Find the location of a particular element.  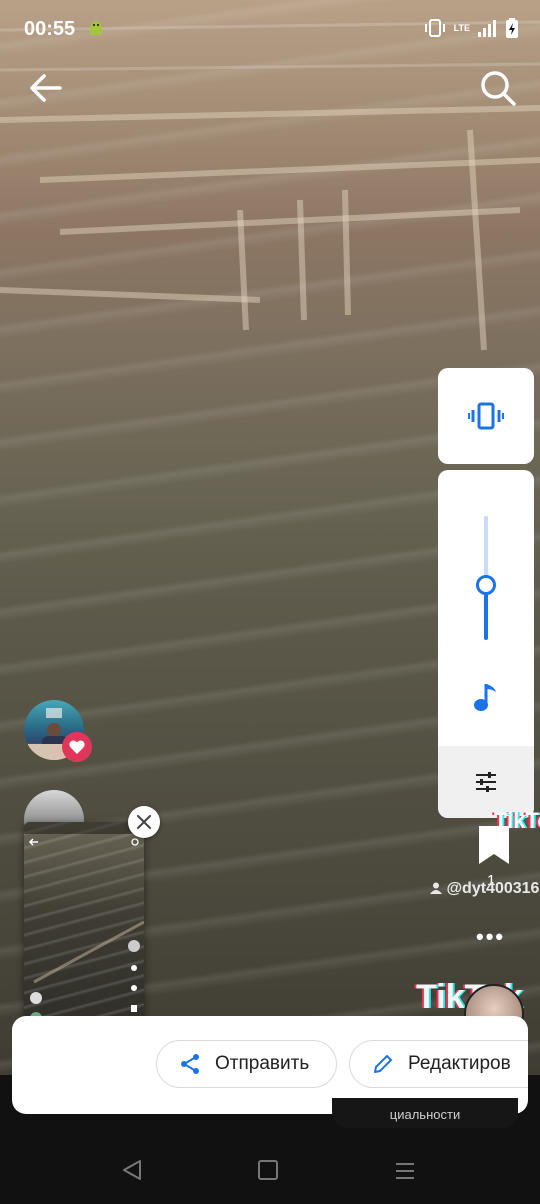

status-bar: 00:55 LTE is located at coordinates (270, 30).